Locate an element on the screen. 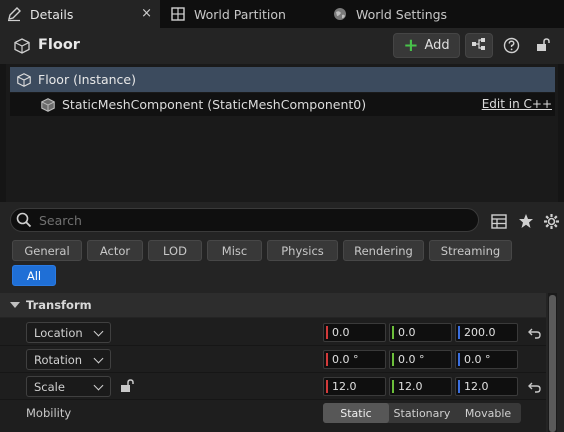 This screenshot has height=432, width=564. search-icon is located at coordinates (24, 220).